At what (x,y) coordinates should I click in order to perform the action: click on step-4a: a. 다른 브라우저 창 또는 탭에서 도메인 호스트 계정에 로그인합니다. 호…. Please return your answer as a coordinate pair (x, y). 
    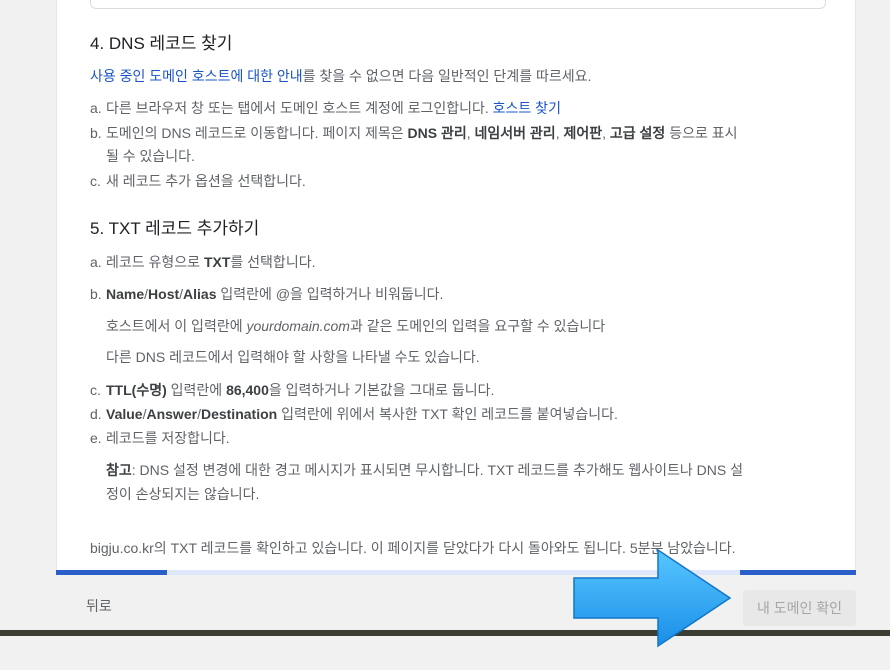
    Looking at the image, I should click on (325, 108).